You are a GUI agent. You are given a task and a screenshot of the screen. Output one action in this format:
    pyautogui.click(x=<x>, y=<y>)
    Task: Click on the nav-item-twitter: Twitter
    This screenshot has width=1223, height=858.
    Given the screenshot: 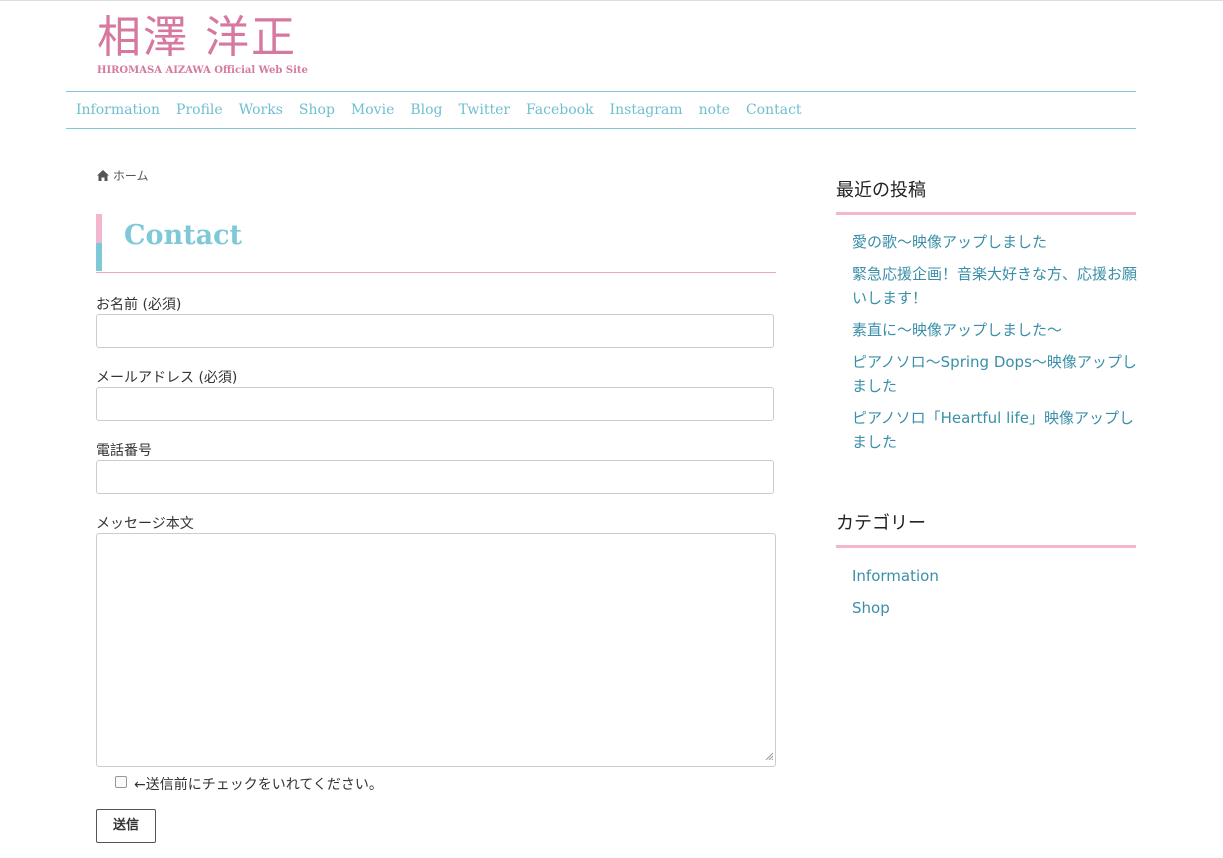 What is the action you would take?
    pyautogui.click(x=485, y=110)
    